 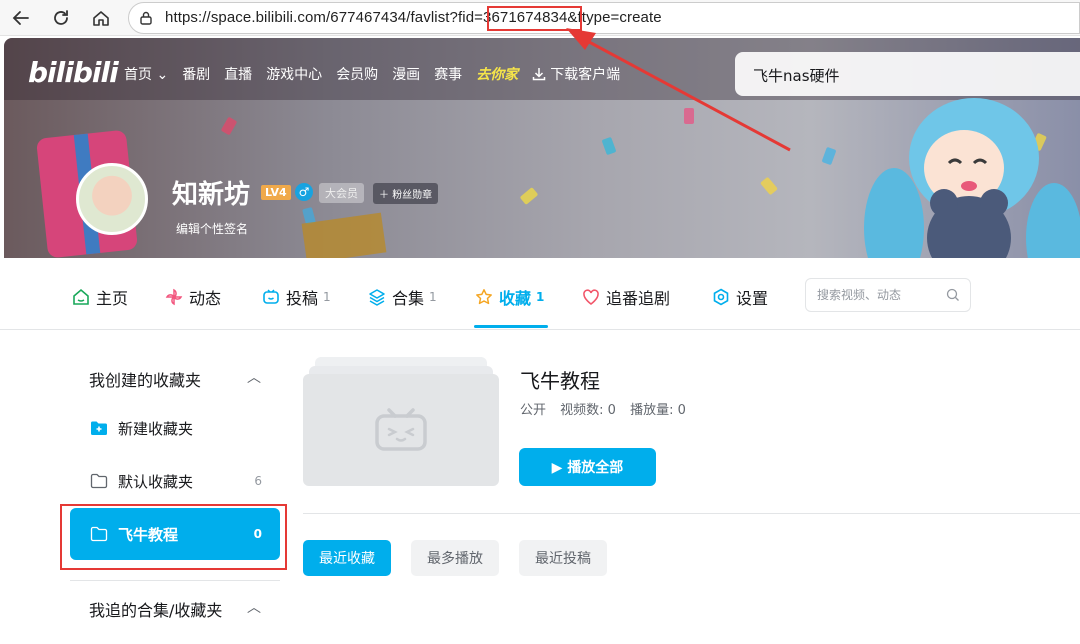 What do you see at coordinates (972, 178) in the screenshot?
I see `anime-character-illustration` at bounding box center [972, 178].